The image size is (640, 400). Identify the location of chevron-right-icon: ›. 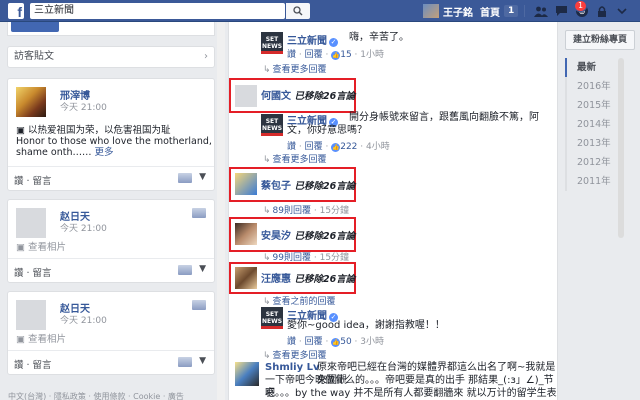
(206, 57).